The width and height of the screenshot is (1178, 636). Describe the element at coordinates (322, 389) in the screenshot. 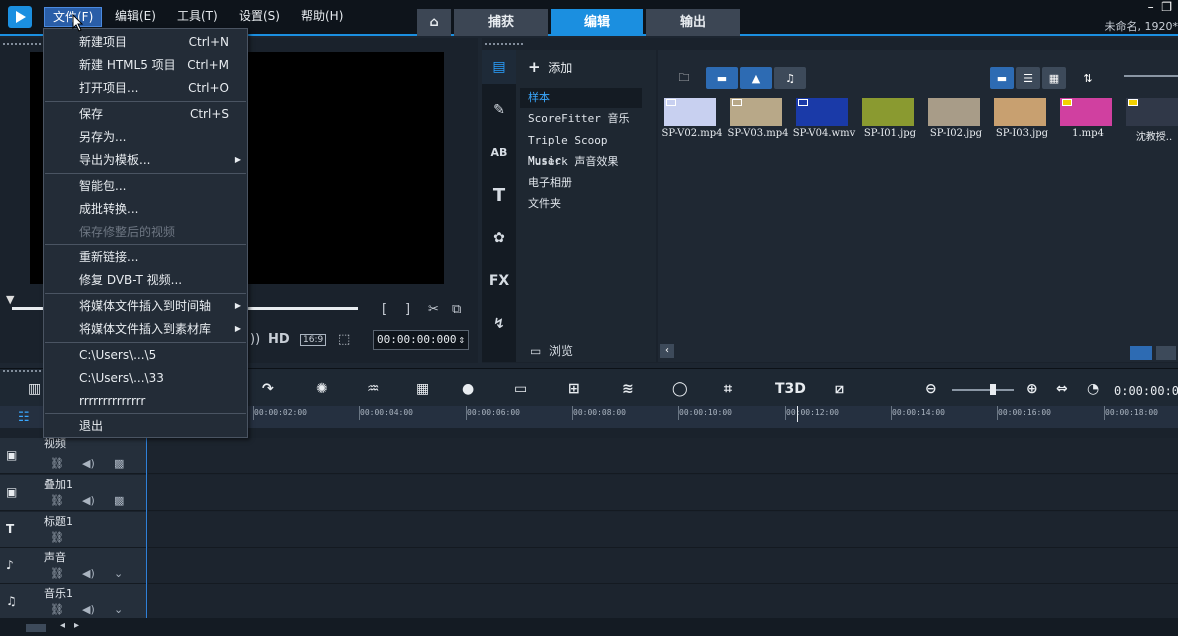

I see `color-correction-icon: ✺` at that location.